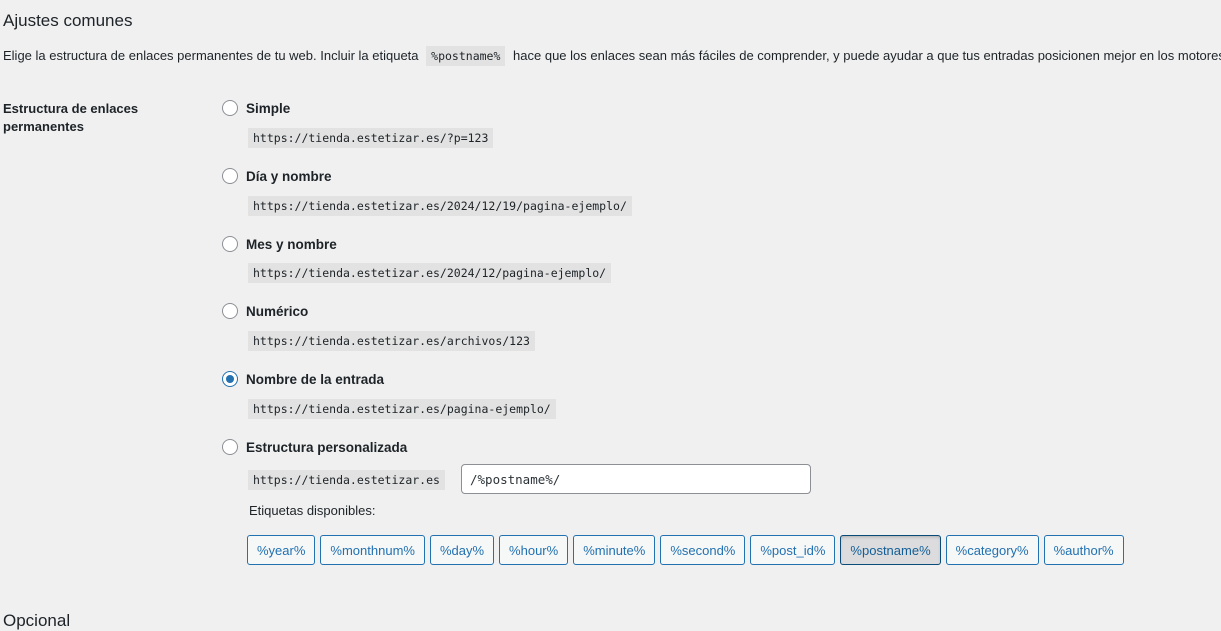 The image size is (1221, 631). What do you see at coordinates (614, 550) in the screenshot?
I see `tag-minute-button: %minute%` at bounding box center [614, 550].